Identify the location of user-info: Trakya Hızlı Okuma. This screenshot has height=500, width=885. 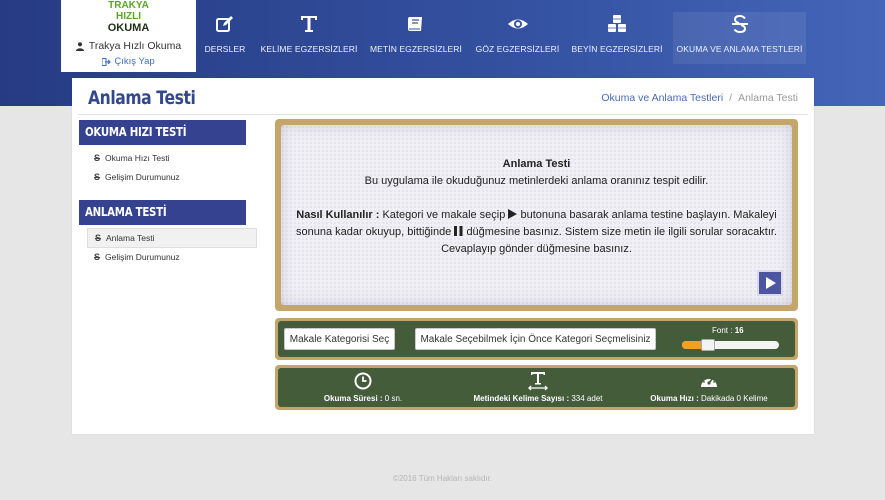
(128, 46).